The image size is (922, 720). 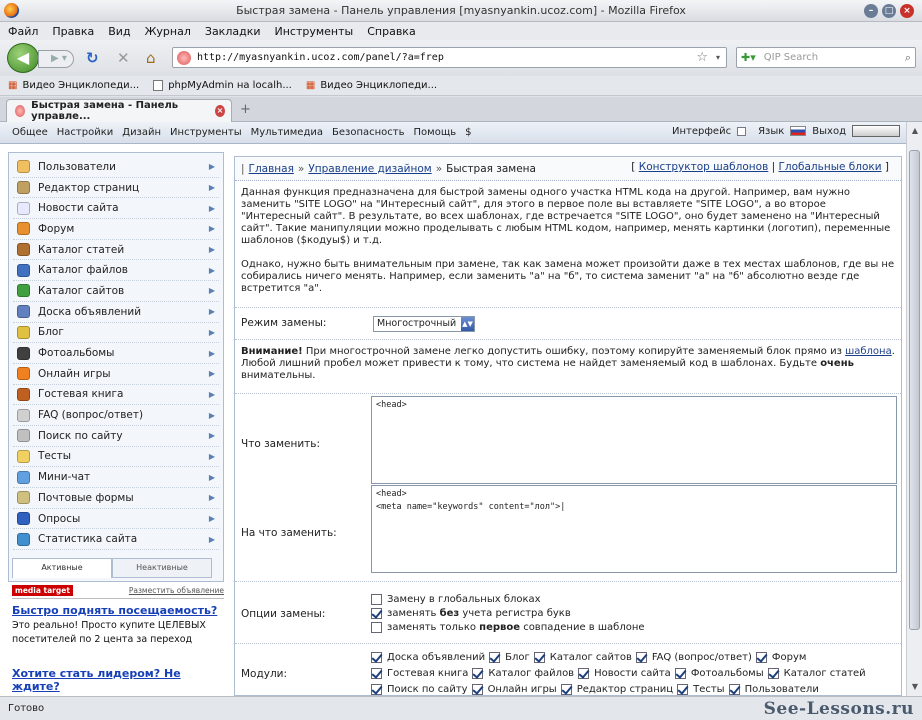 What do you see at coordinates (742, 131) in the screenshot?
I see `interface-checkbox` at bounding box center [742, 131].